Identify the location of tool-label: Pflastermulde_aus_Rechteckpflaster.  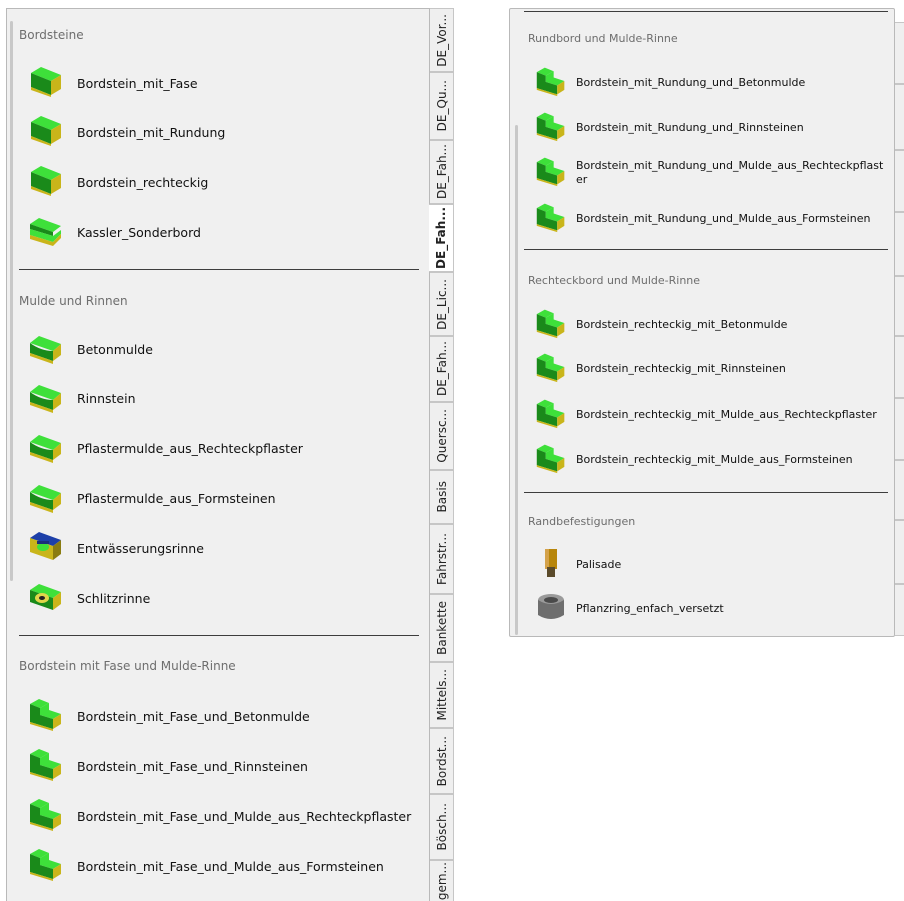
(190, 448).